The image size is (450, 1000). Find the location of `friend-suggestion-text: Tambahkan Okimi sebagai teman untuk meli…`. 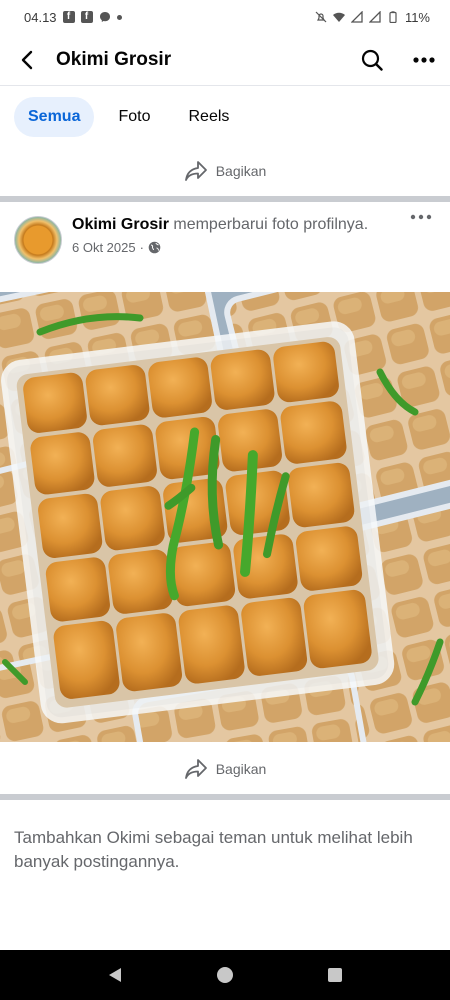

friend-suggestion-text: Tambahkan Okimi sebagai teman untuk meli… is located at coordinates (213, 849).